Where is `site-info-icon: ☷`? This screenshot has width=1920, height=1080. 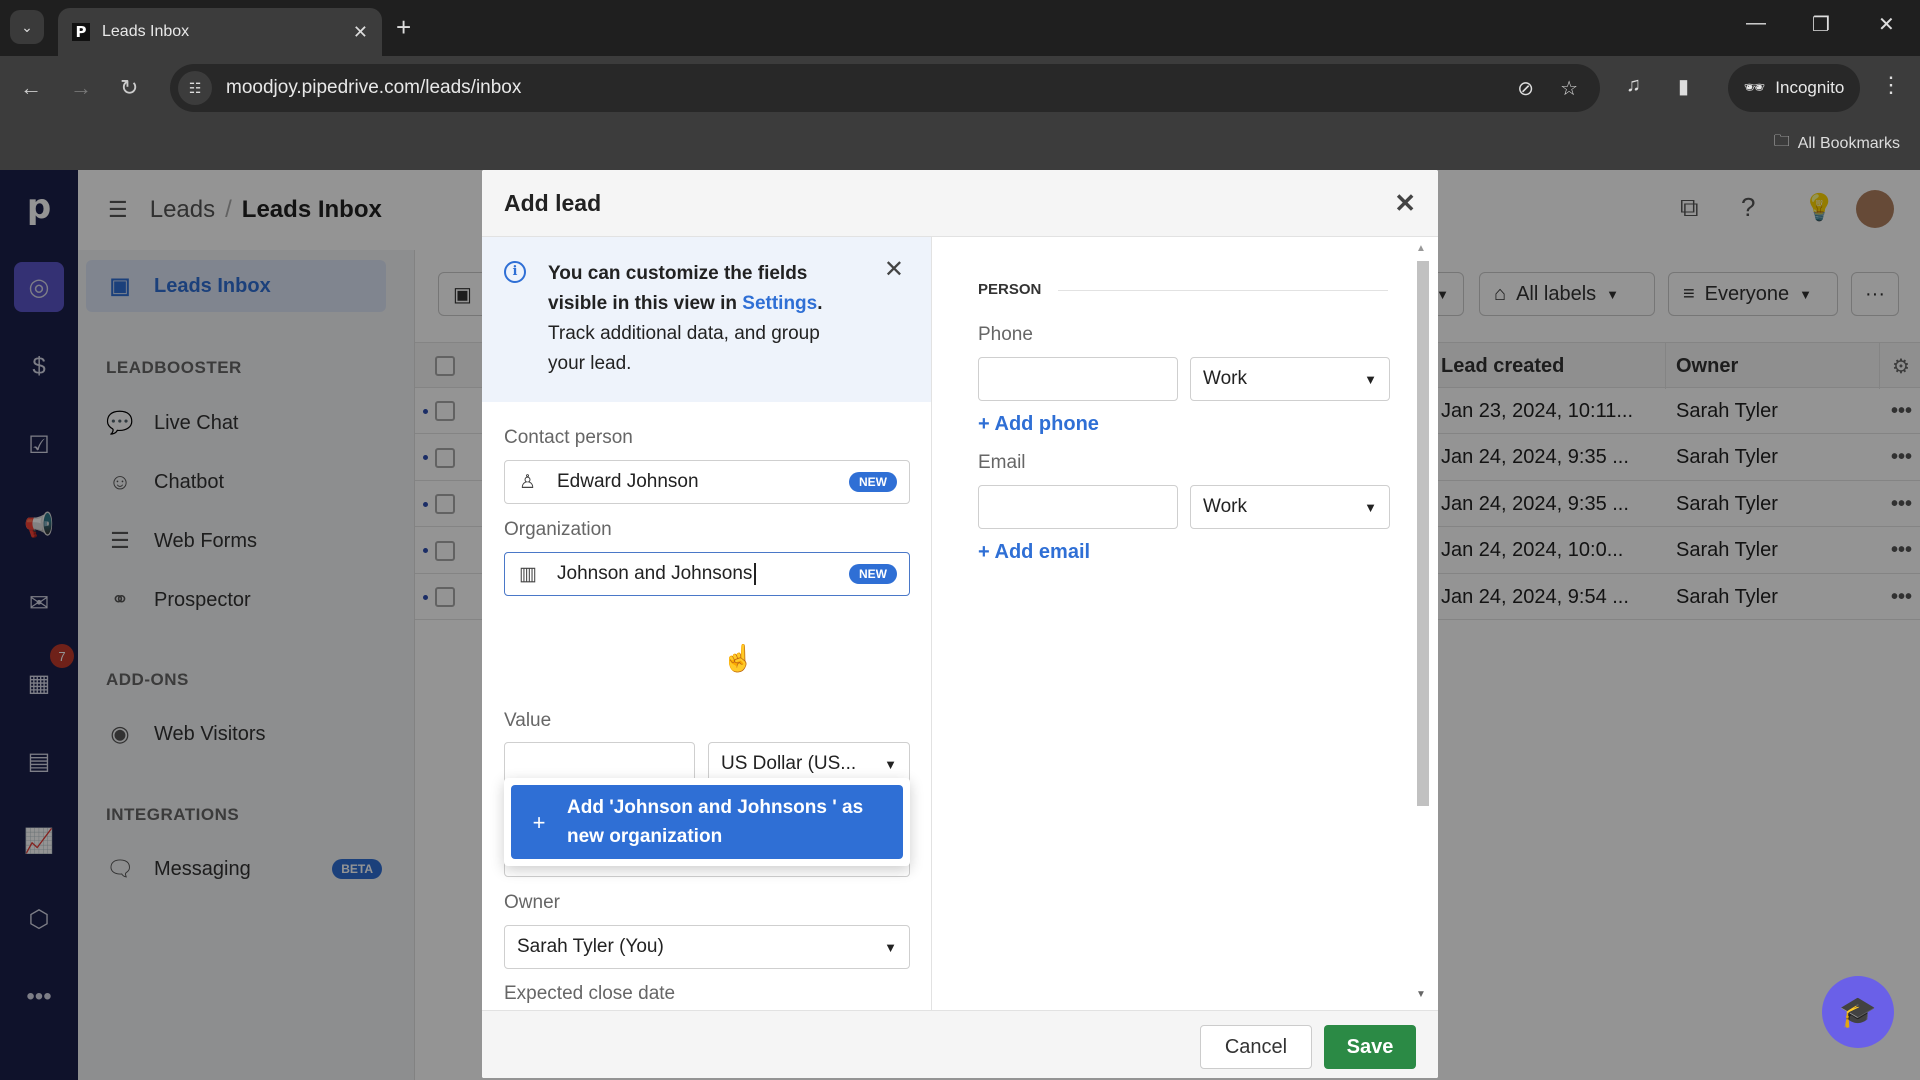
site-info-icon: ☷ is located at coordinates (195, 88).